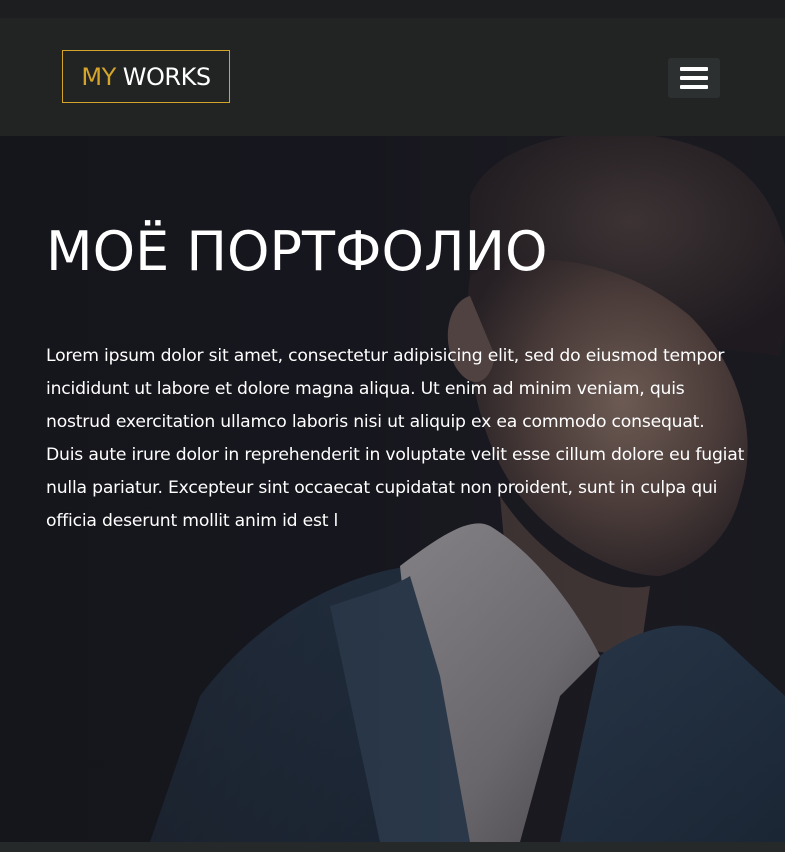 The image size is (785, 852). Describe the element at coordinates (392, 77) in the screenshot. I see `site-header: MY WORKS` at that location.